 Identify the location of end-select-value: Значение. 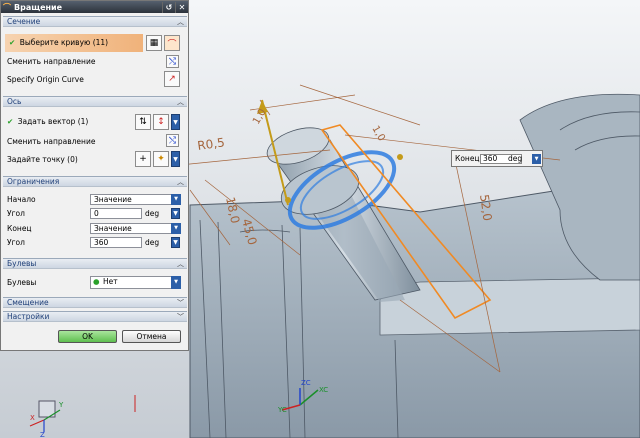
(113, 228).